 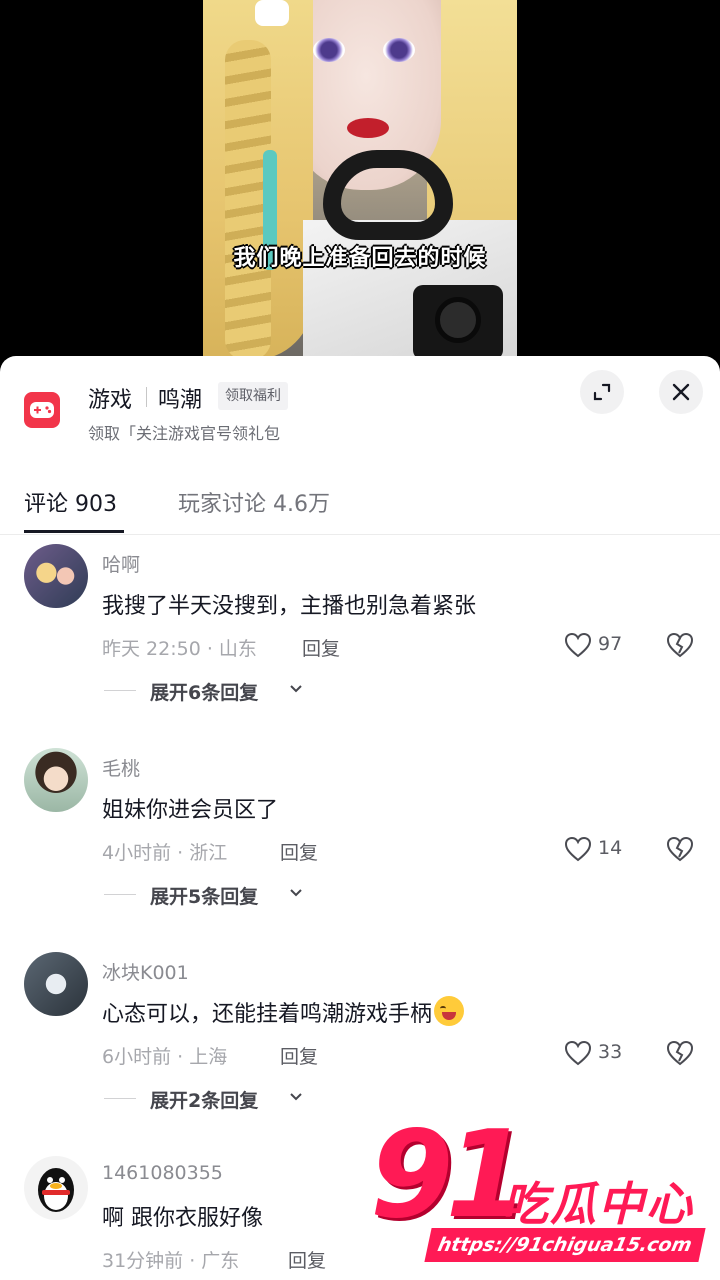 I want to click on game-header: 游戏 鸣潮 领取福利 领取「关注游戏官号领礼包, so click(x=360, y=406).